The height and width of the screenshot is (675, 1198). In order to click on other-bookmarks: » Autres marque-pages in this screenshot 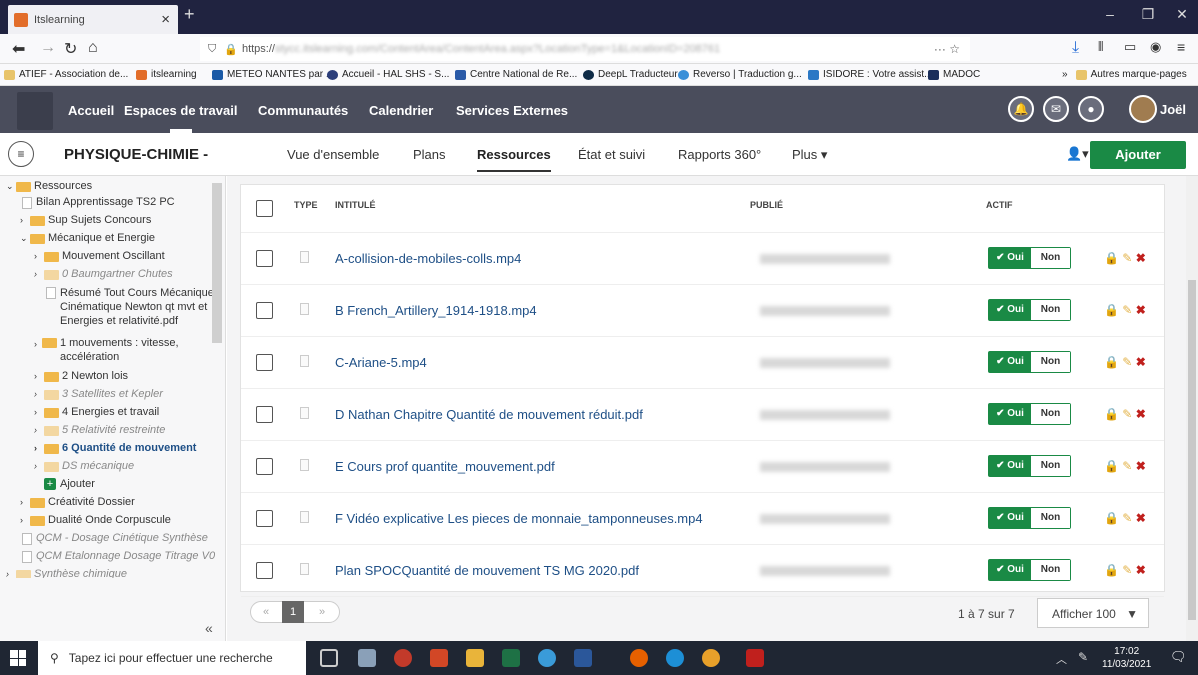, I will do `click(1124, 74)`.